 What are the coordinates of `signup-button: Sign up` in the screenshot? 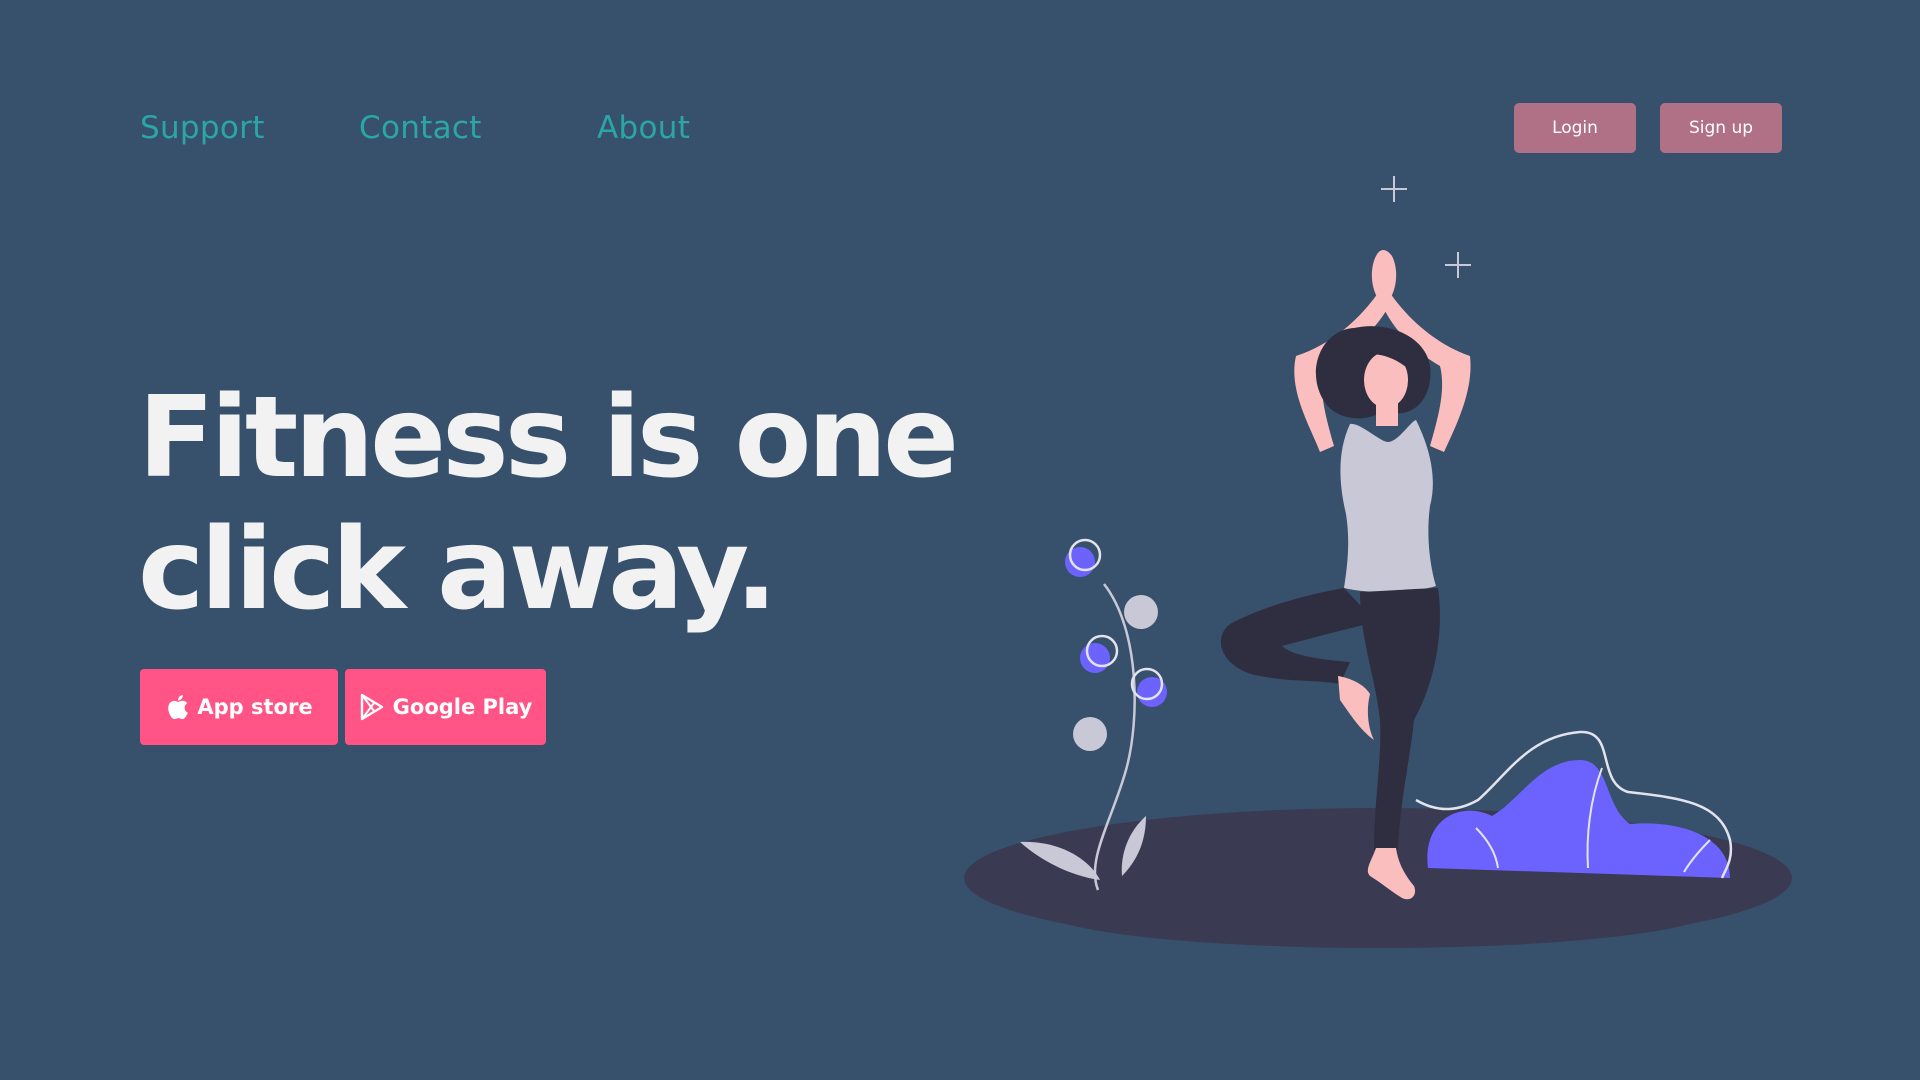 It's located at (1721, 128).